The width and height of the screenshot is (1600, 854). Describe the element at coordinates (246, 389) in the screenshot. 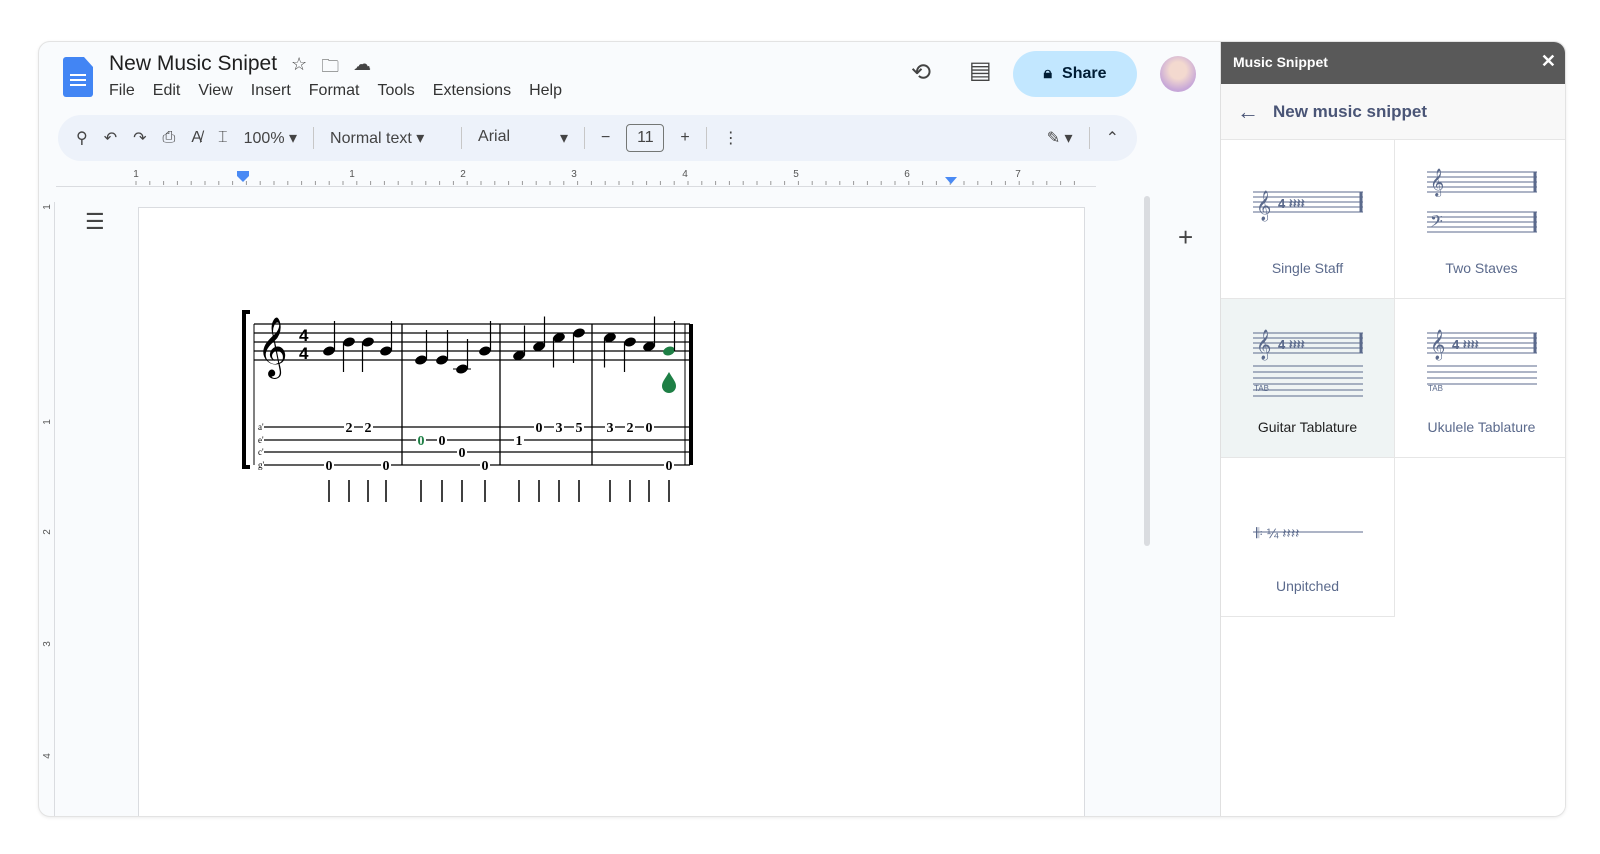

I see `system-bracket` at that location.